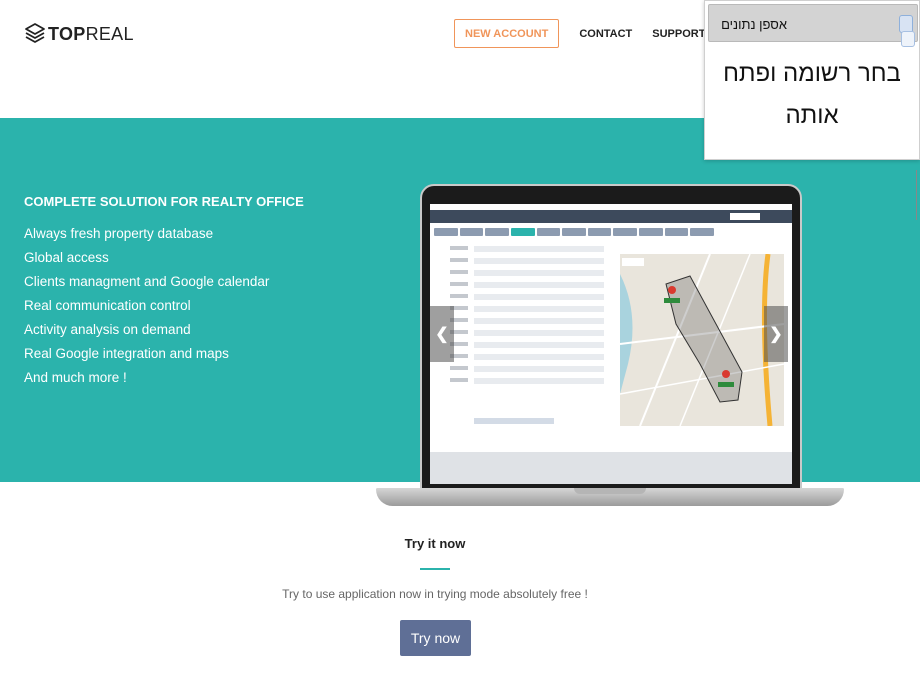 This screenshot has height=680, width=920. I want to click on app-language-select, so click(745, 216).